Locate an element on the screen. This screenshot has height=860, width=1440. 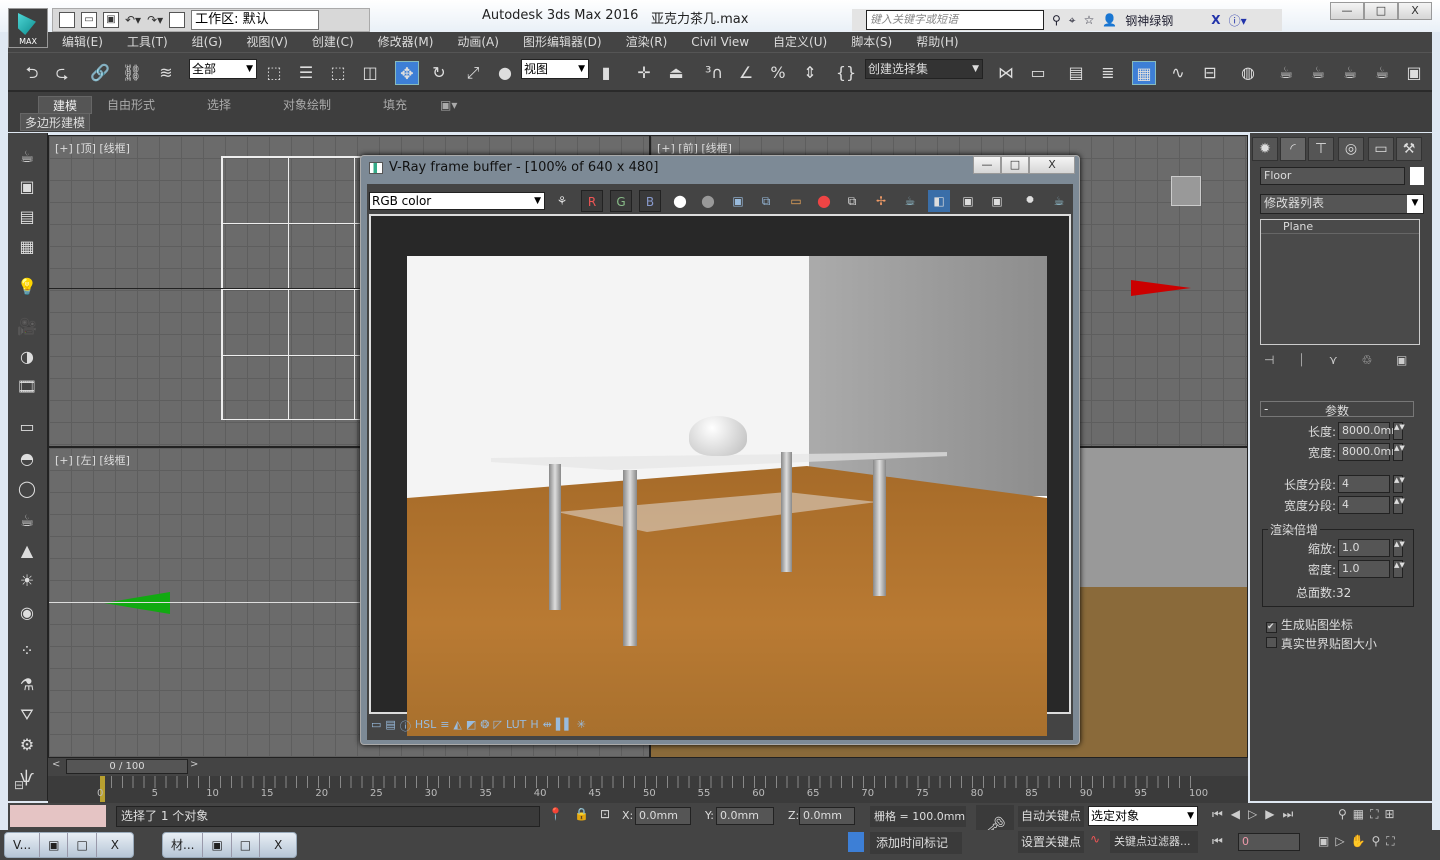
sphere-half-icon: ◑ is located at coordinates (27, 357).